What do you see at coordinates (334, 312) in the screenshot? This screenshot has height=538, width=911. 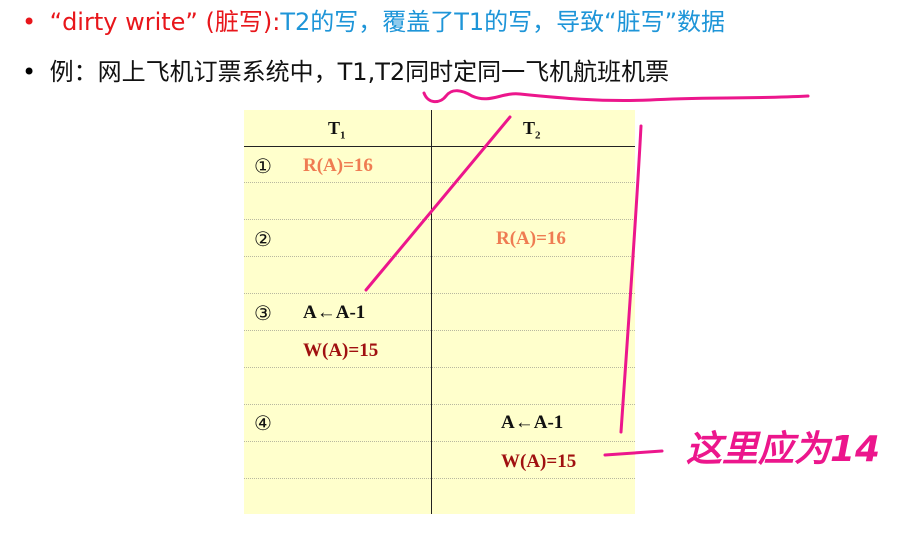 I see `t1-compute-op: A←A-1` at bounding box center [334, 312].